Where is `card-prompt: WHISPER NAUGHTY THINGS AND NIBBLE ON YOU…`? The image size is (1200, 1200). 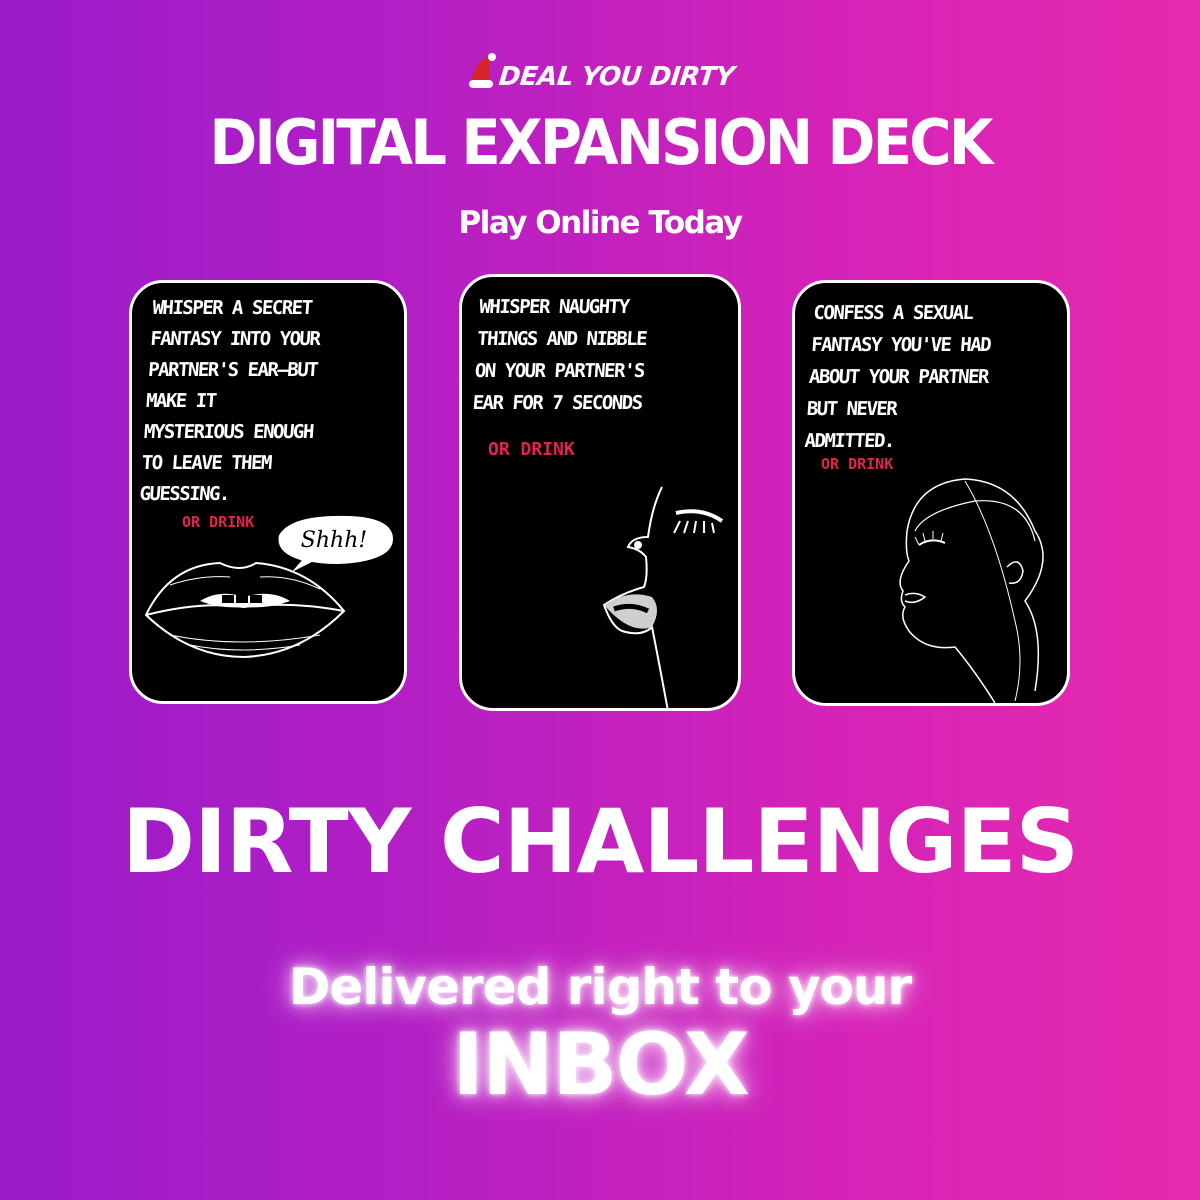 card-prompt: WHISPER NAUGHTY THINGS AND NIBBLE ON YOU… is located at coordinates (559, 355).